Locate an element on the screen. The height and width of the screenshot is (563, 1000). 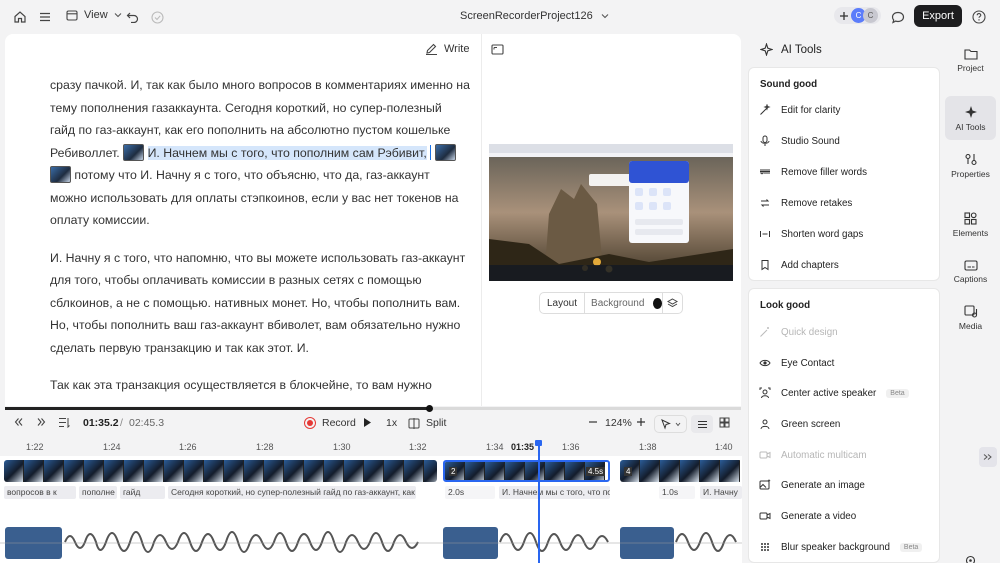
ruler-tick: 1:34 is located at coordinates (495, 447).